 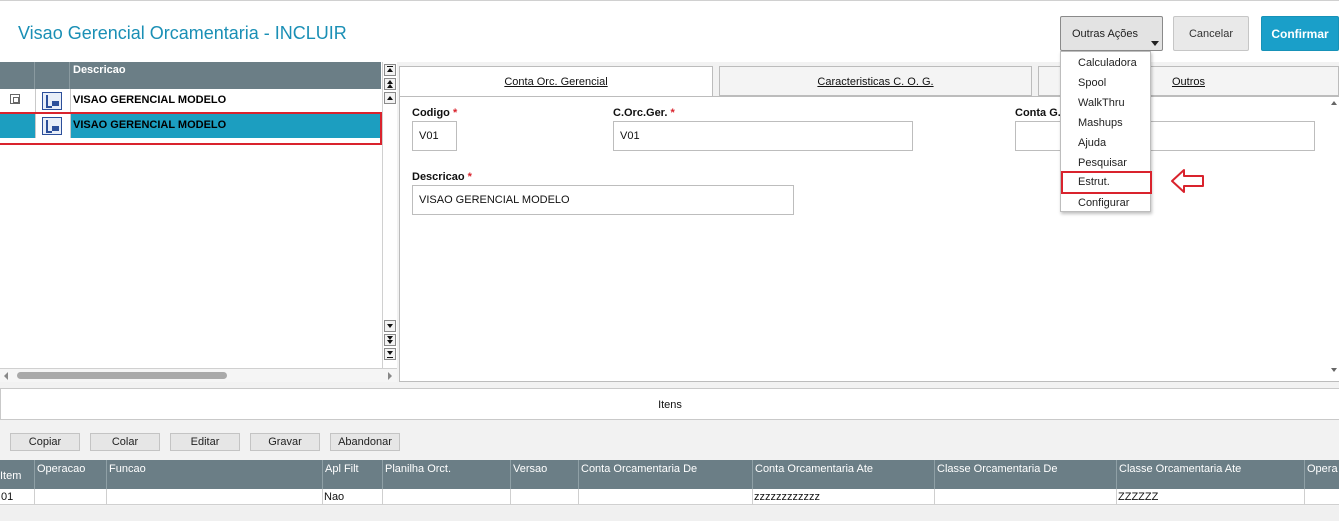 What do you see at coordinates (1106, 182) in the screenshot?
I see `menu-item-estrut: Estrut.` at bounding box center [1106, 182].